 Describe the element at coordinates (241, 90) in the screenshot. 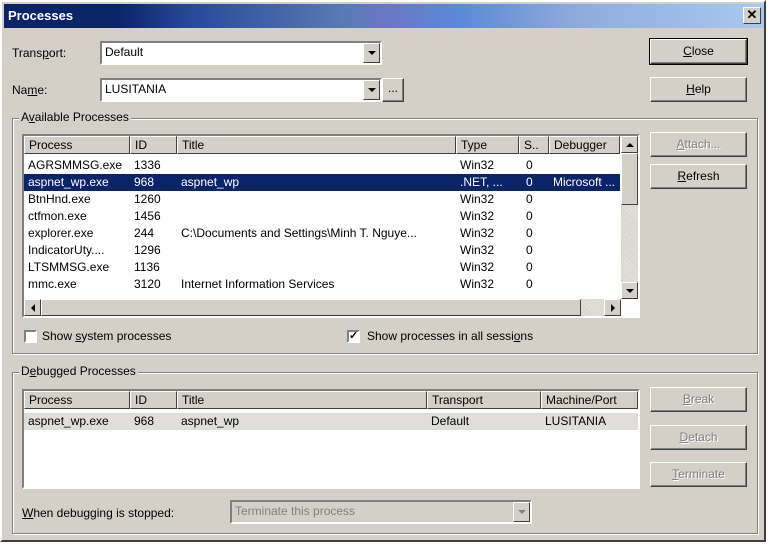

I see `name-select: LUSITANIA` at that location.